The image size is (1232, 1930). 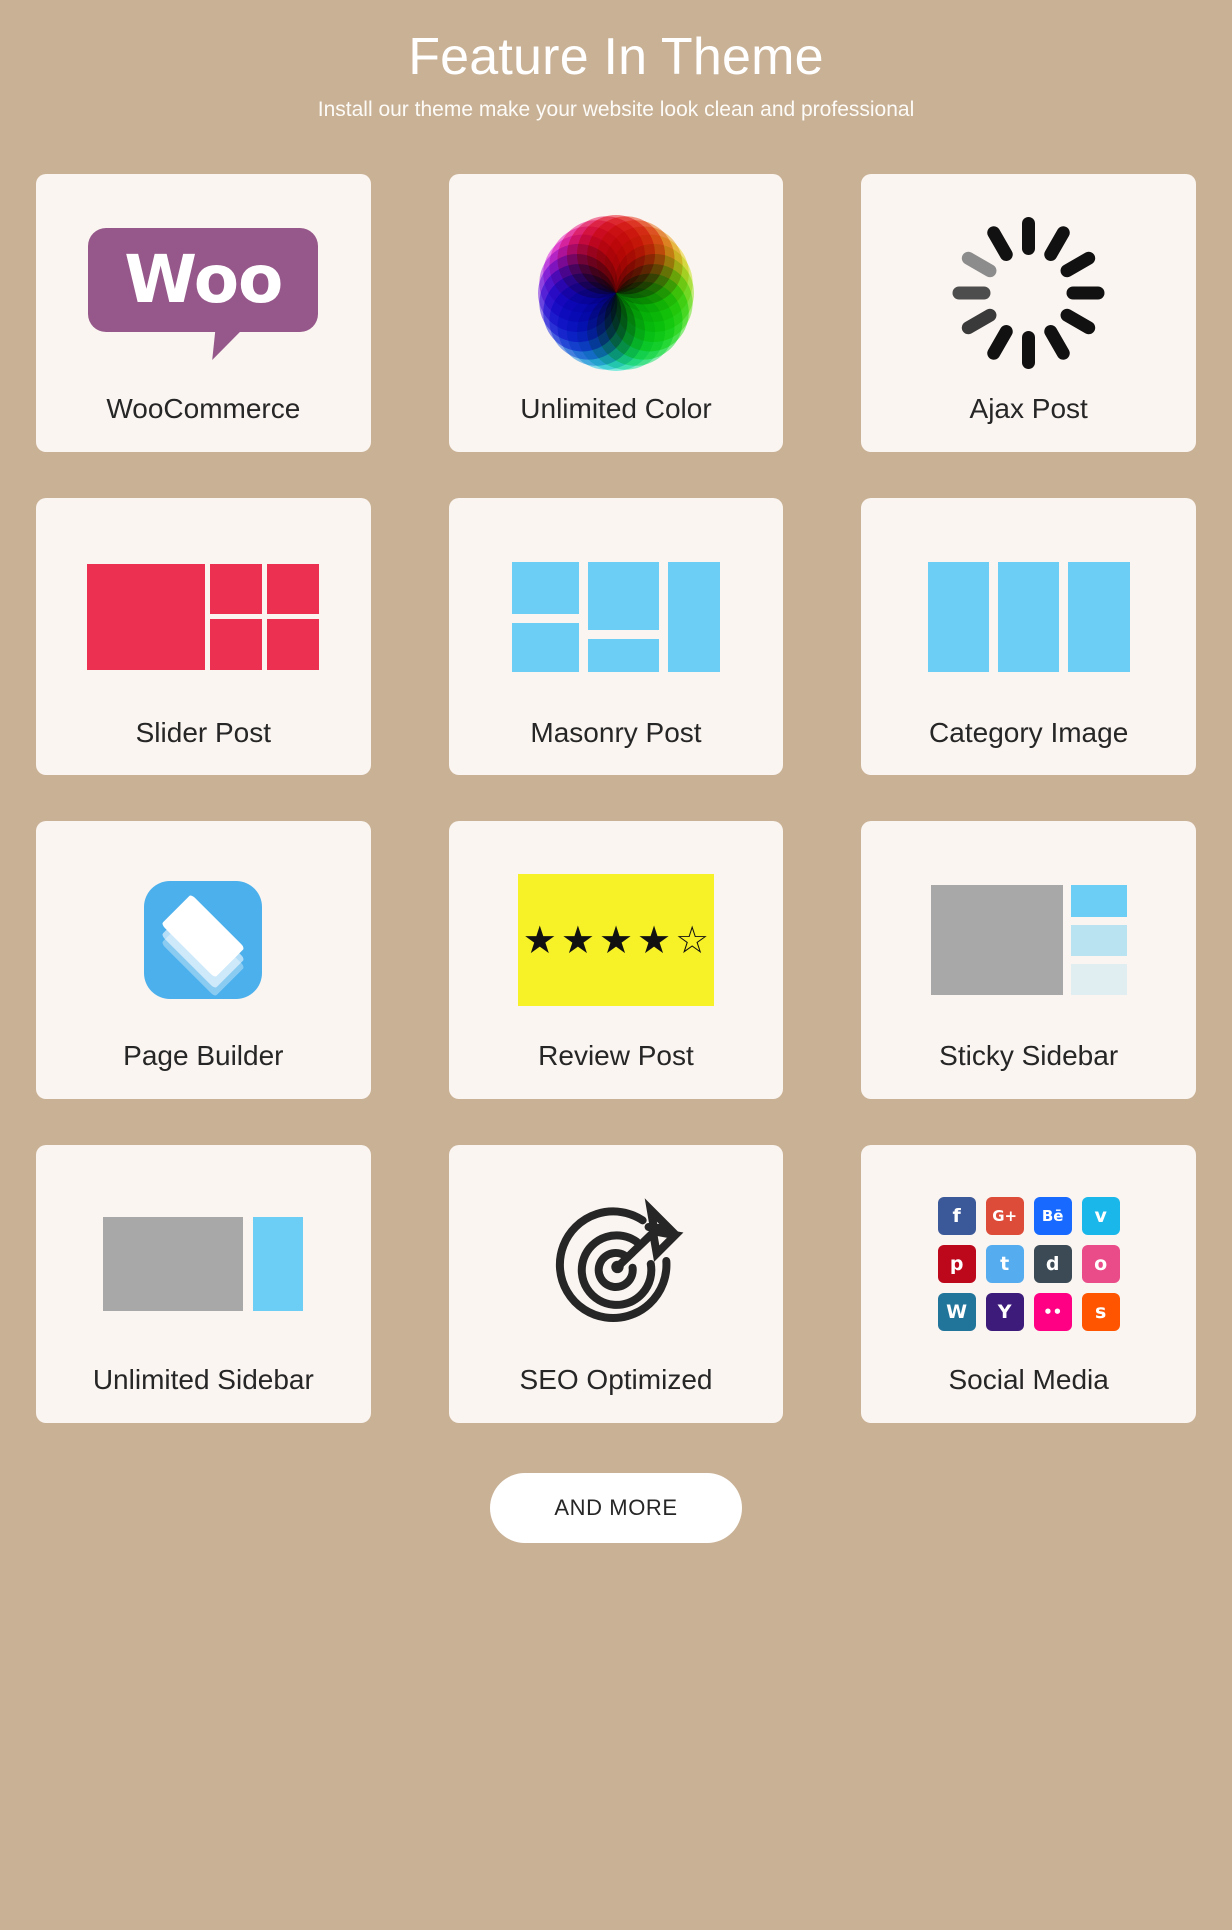 What do you see at coordinates (203, 409) in the screenshot?
I see `feature-label: WooCommerce` at bounding box center [203, 409].